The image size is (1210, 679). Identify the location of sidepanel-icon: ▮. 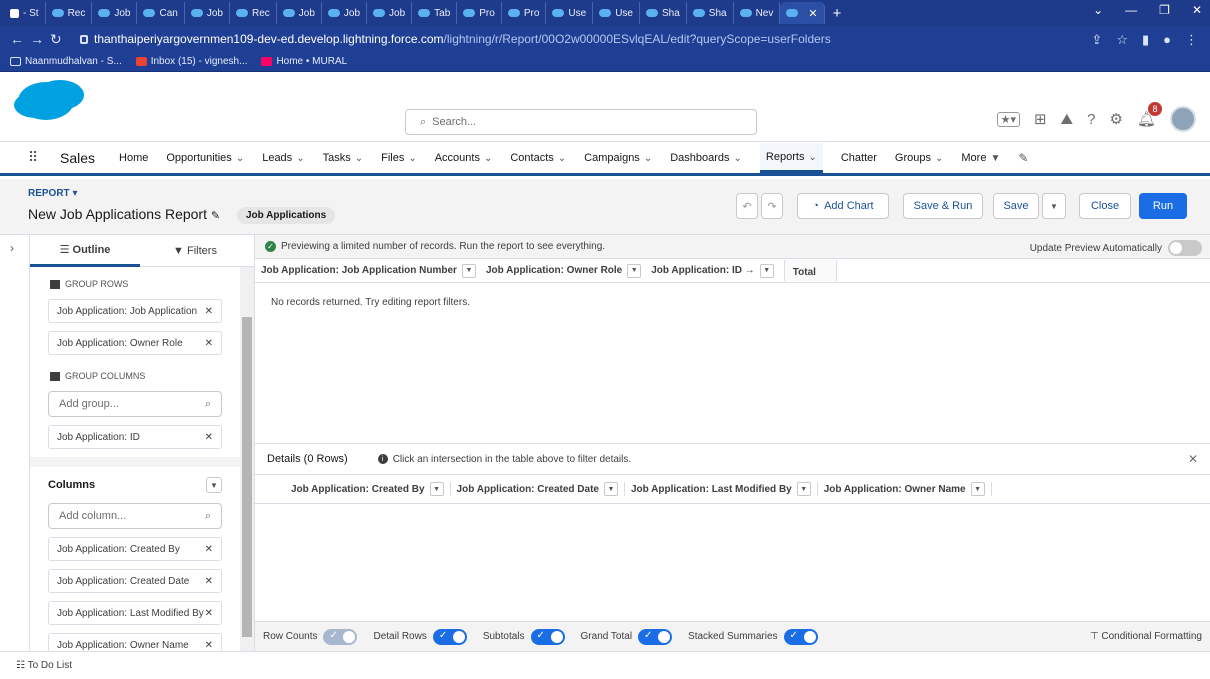
(1145, 40).